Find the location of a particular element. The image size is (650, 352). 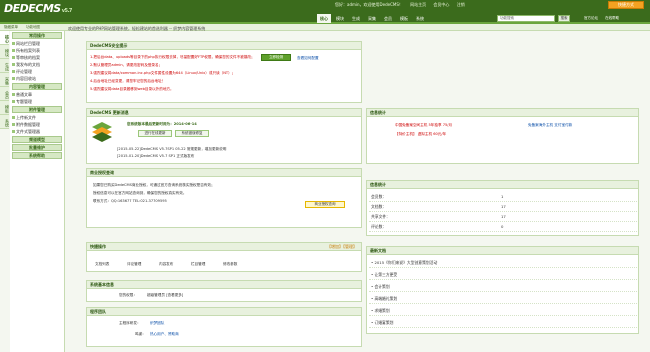

right-links: 官方论坛 在线帮助 is located at coordinates (598, 18).